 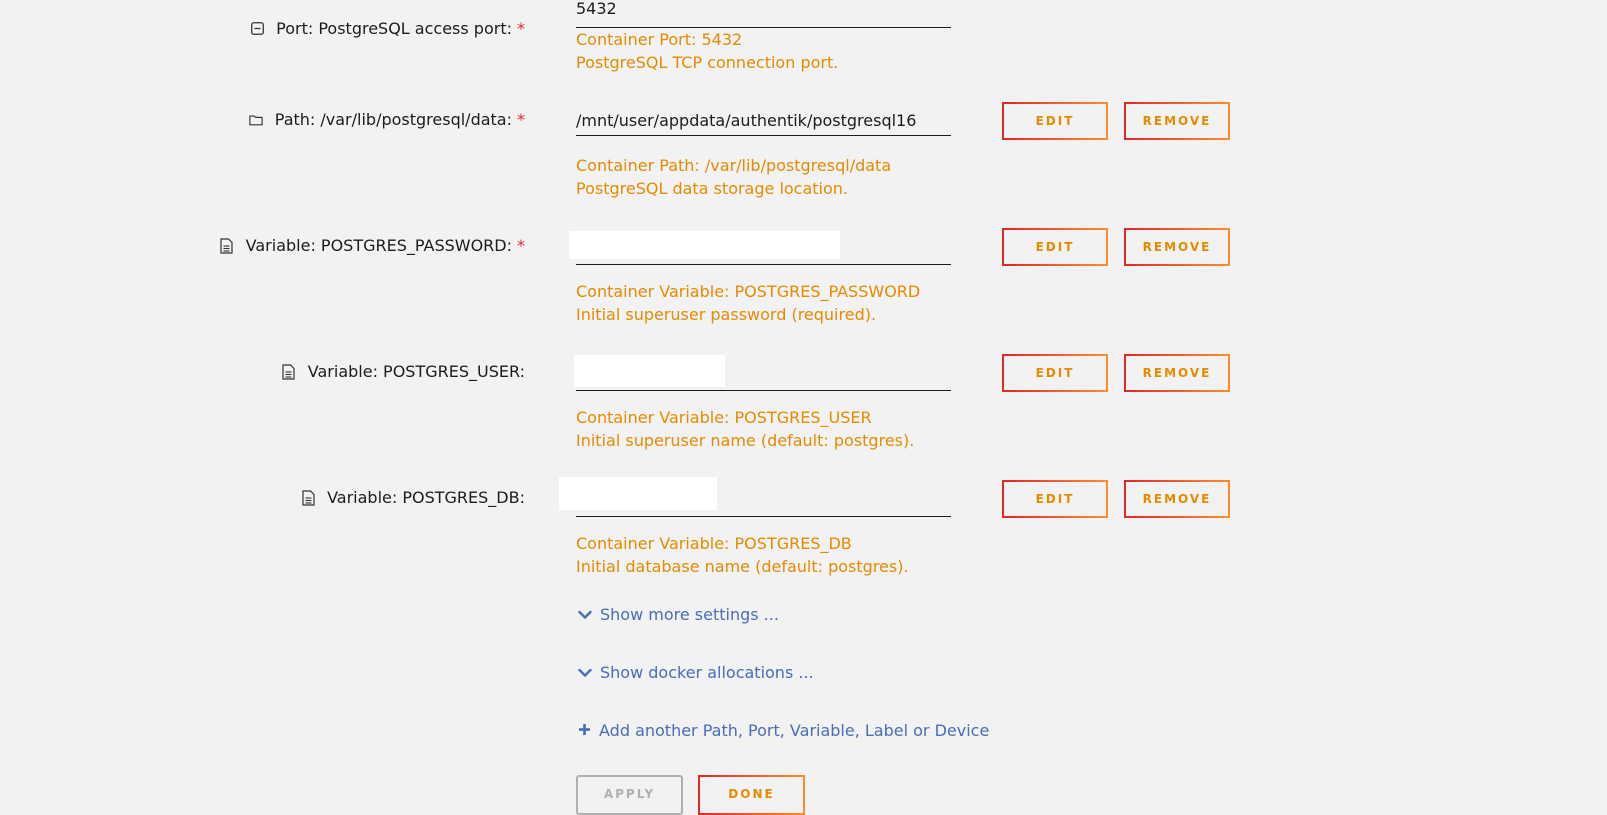 I want to click on minus-square-icon, so click(x=257, y=29).